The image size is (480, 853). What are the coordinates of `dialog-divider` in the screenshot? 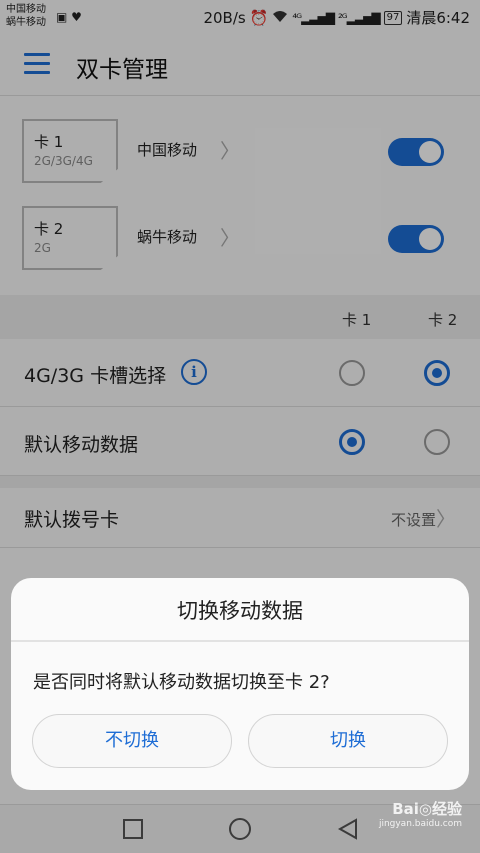 It's located at (240, 641).